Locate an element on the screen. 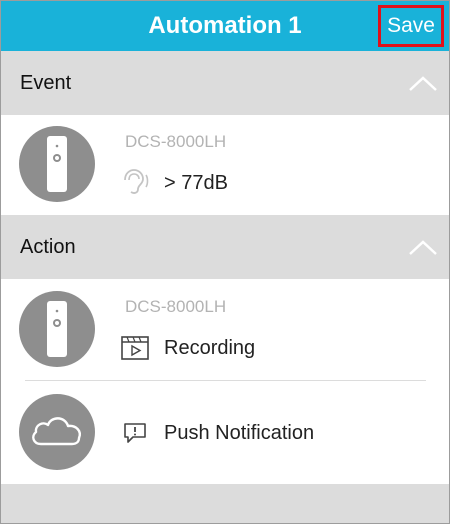 The height and width of the screenshot is (524, 450). event-section-header: Event is located at coordinates (225, 83).